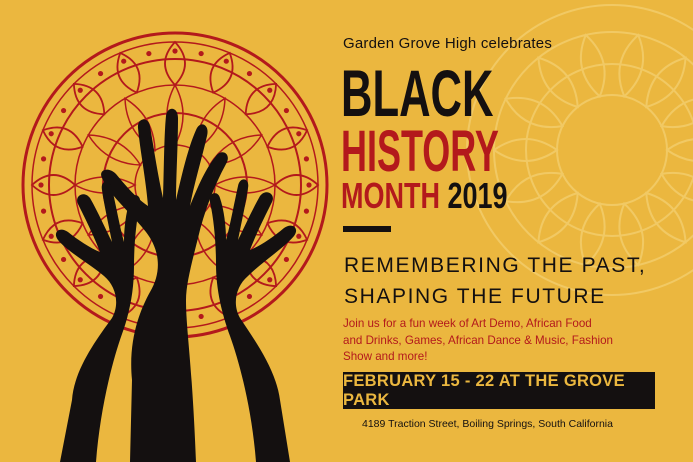 The width and height of the screenshot is (693, 462). I want to click on date-location-banner: FEBRUARY 15 - 22 AT THE GROVE PARK, so click(499, 390).